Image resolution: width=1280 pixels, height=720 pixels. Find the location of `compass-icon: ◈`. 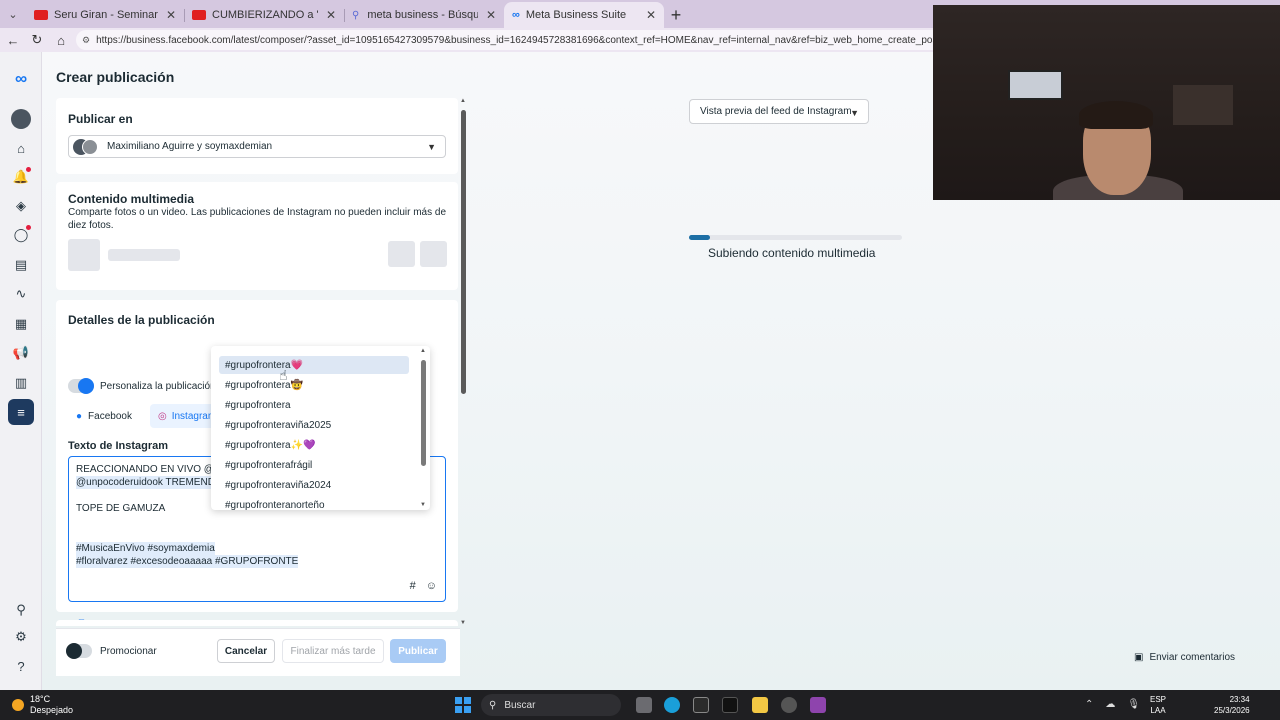

compass-icon: ◈ is located at coordinates (21, 206).